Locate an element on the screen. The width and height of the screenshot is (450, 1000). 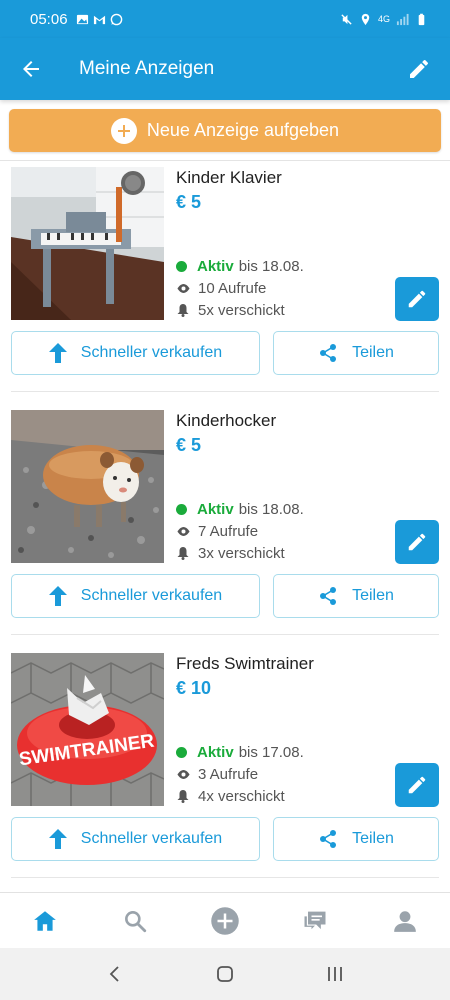
plus-icon is located at coordinates (123, 130).